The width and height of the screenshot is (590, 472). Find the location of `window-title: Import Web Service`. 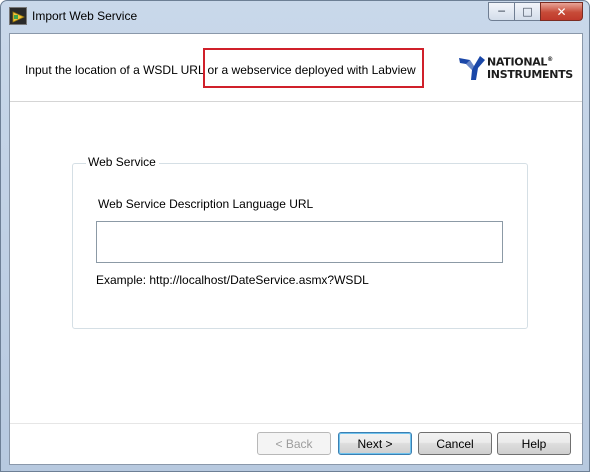

window-title: Import Web Service is located at coordinates (85, 16).